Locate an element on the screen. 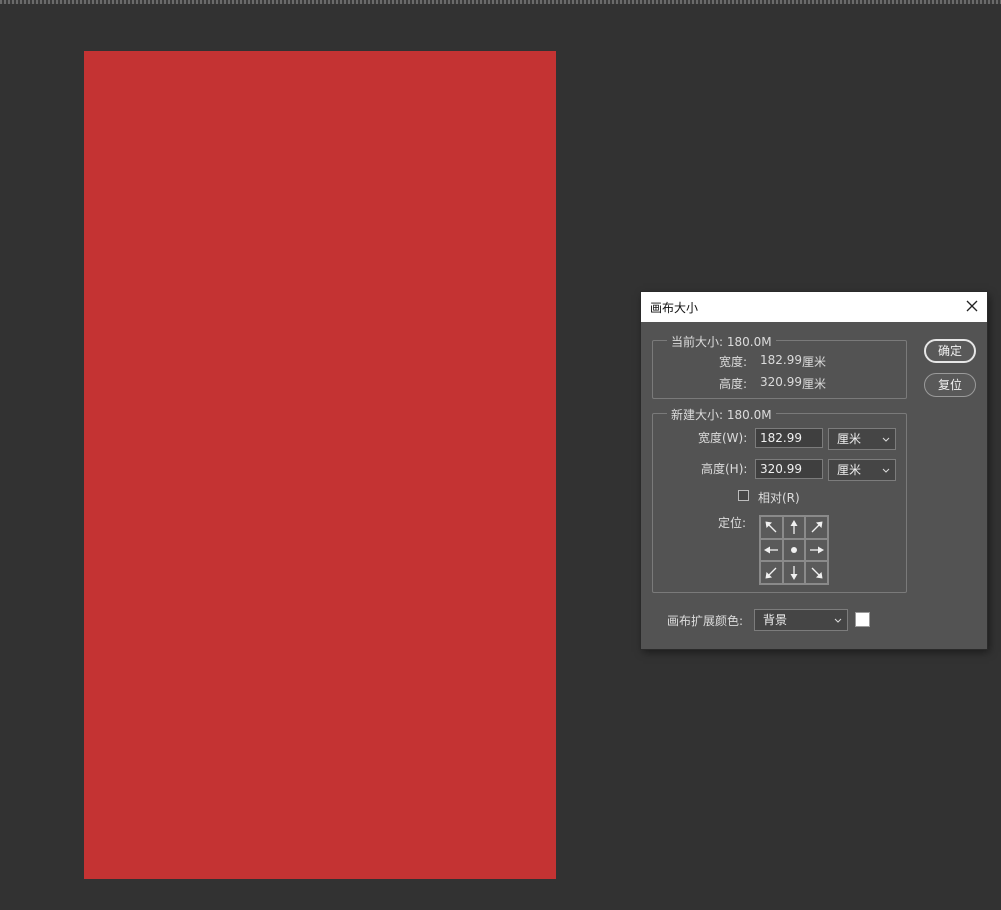 The height and width of the screenshot is (910, 1001). top-ruler-strip is located at coordinates (500, 2).